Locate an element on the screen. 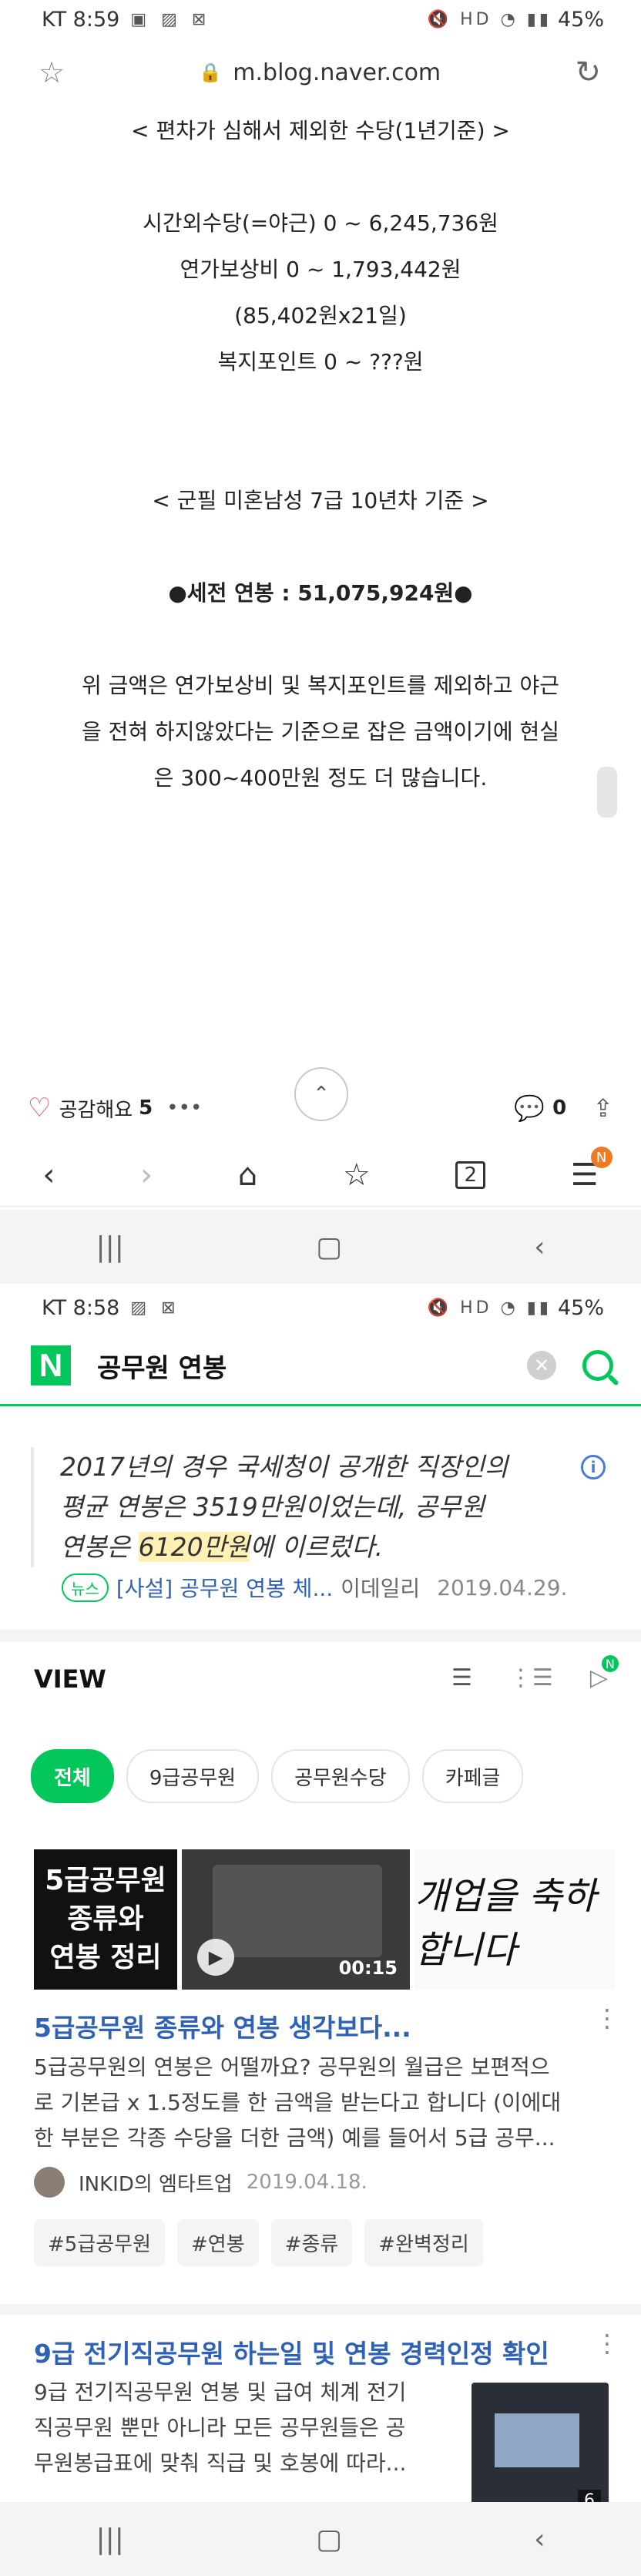 The height and width of the screenshot is (2576, 641). url-field: 🔒 m.blog.naver.com is located at coordinates (320, 72).